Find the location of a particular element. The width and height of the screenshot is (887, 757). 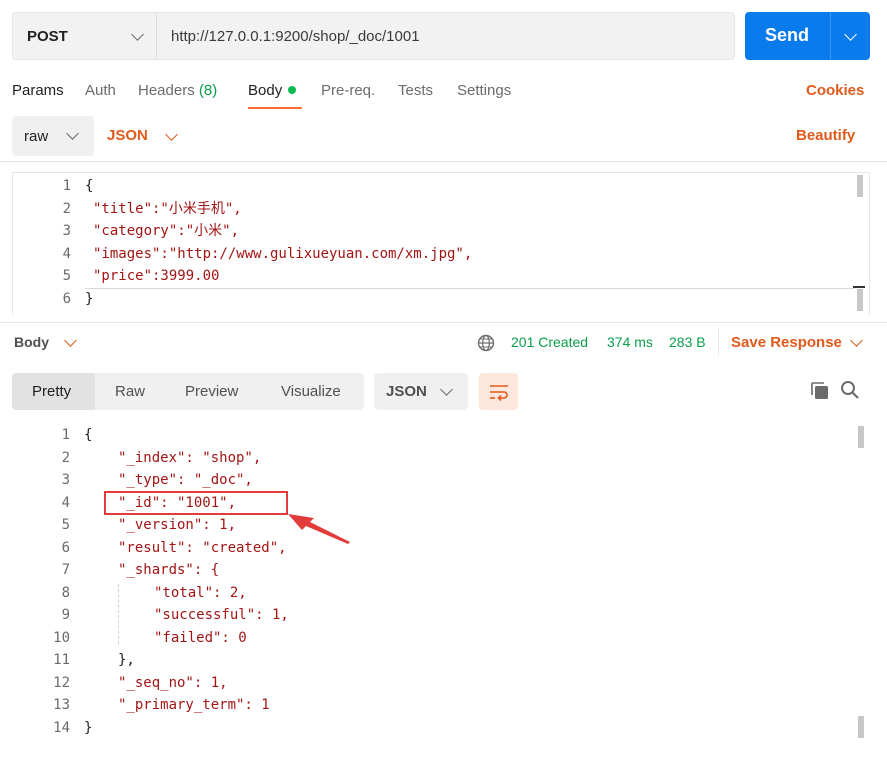

tab-body: Body is located at coordinates (272, 90).